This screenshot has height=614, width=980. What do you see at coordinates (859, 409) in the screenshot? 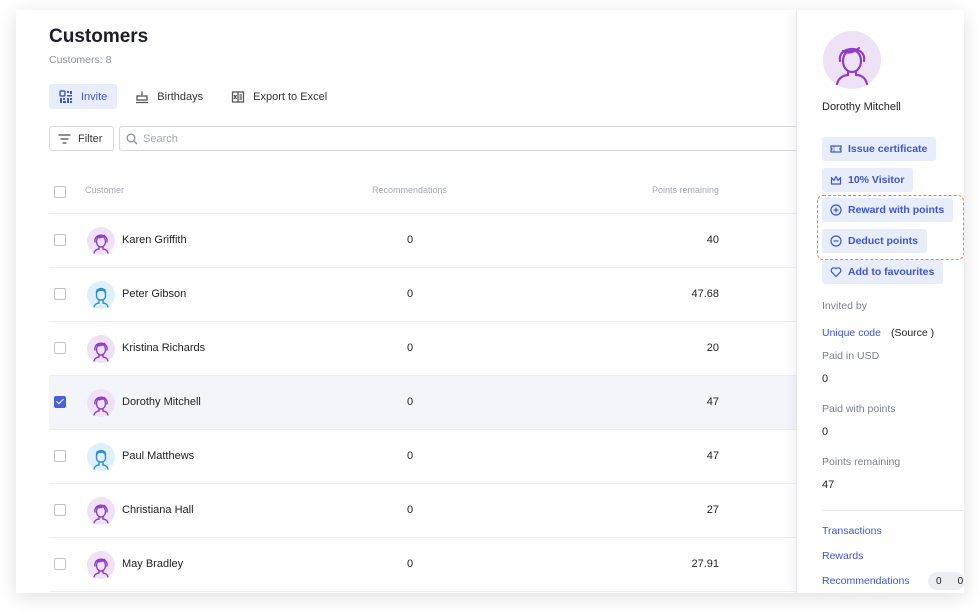
I see `paid-points-label: Paid with points` at bounding box center [859, 409].